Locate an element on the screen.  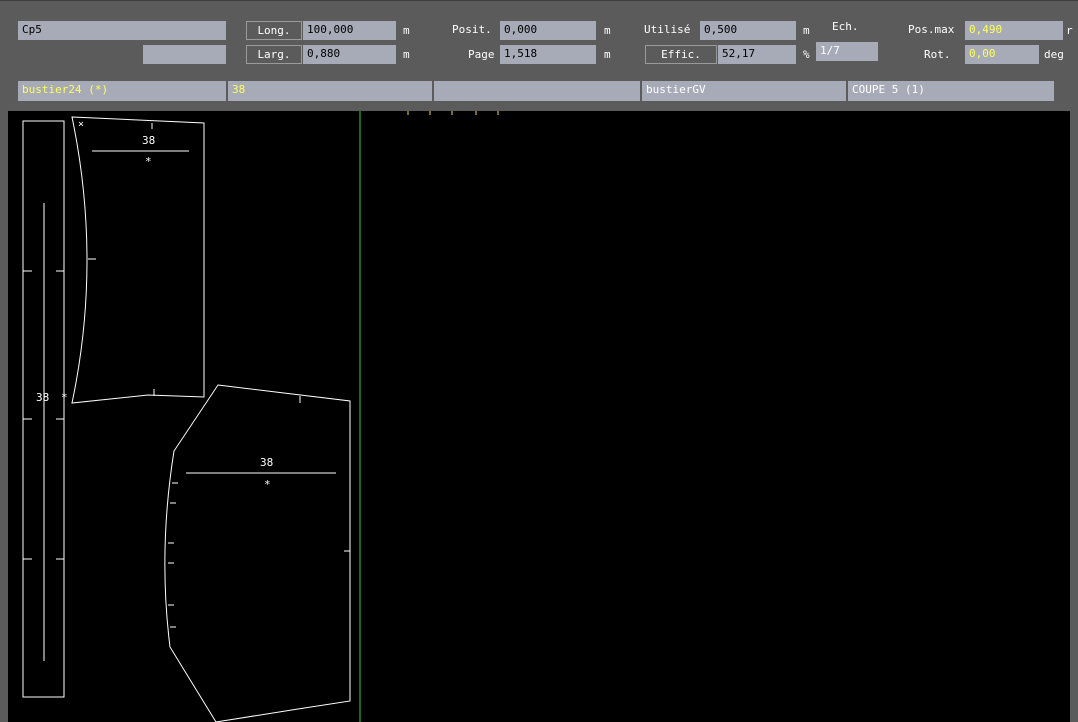
utilise-unit: m is located at coordinates (806, 30).